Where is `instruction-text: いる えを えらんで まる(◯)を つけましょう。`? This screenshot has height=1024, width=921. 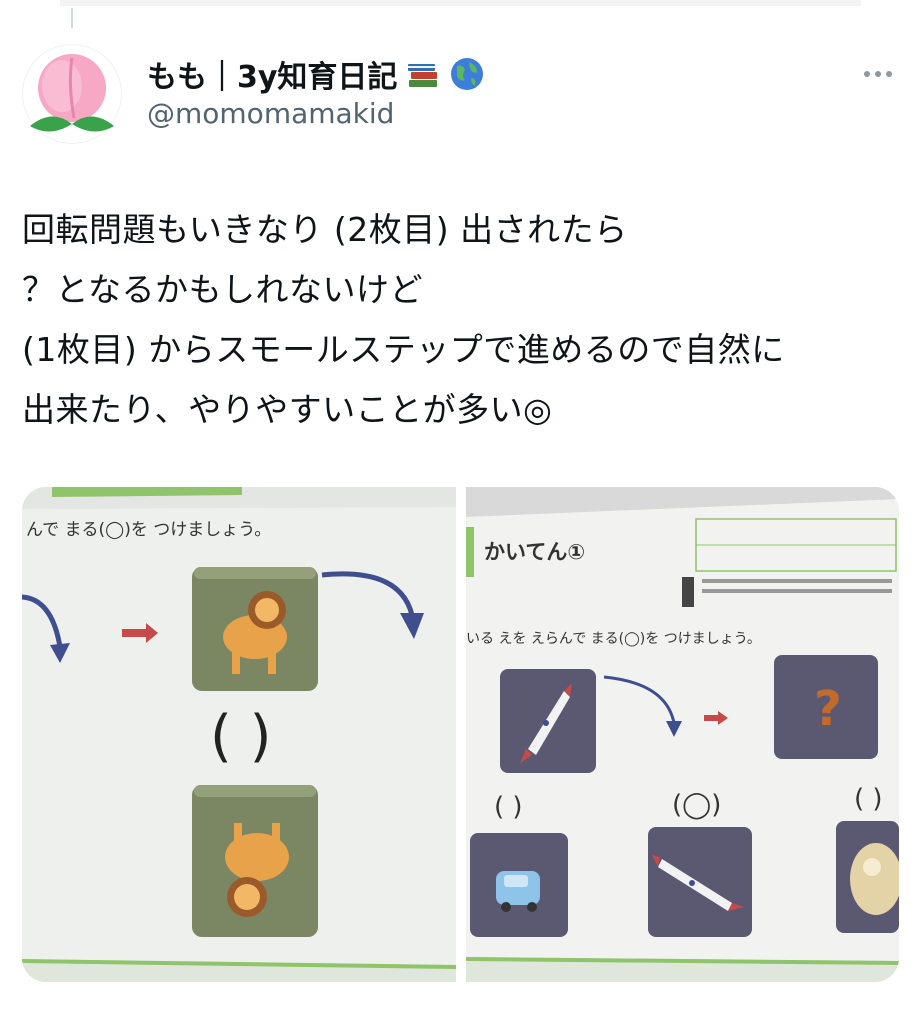 instruction-text: いる えを えらんで まる(◯)を つけましょう。 is located at coordinates (613, 639).